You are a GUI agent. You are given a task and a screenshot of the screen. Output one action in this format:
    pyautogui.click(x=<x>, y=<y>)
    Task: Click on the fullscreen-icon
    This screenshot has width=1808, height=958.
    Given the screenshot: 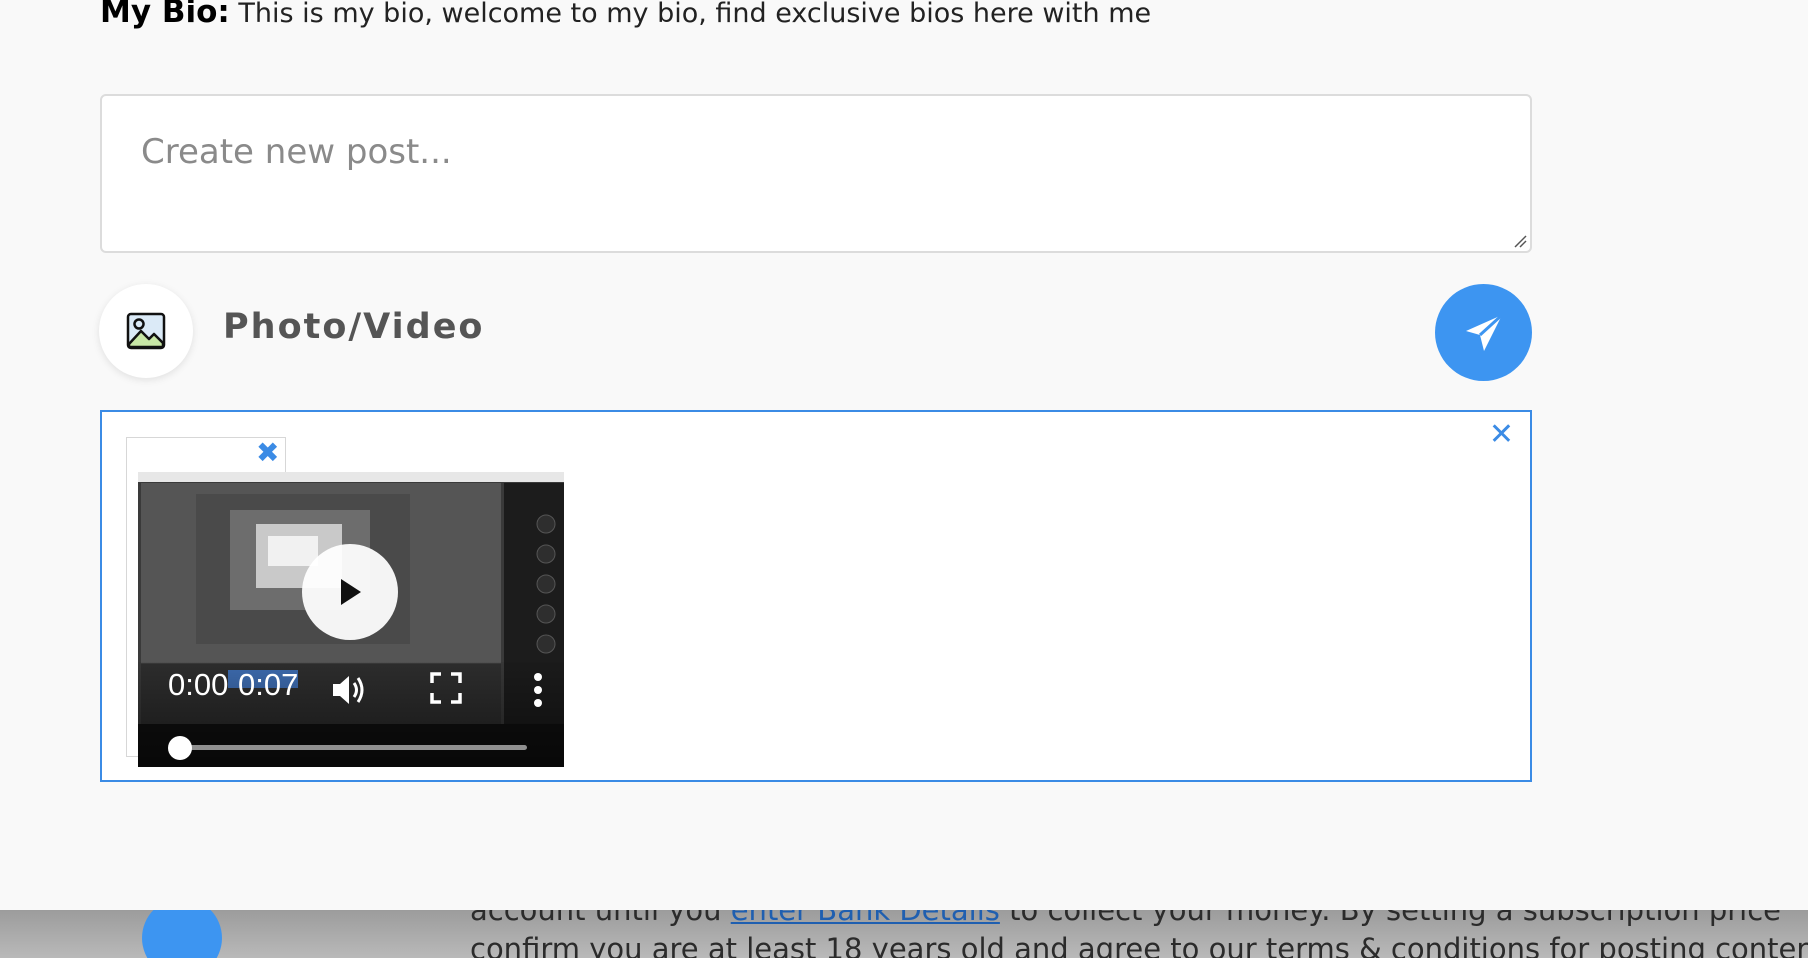 What is the action you would take?
    pyautogui.click(x=446, y=688)
    